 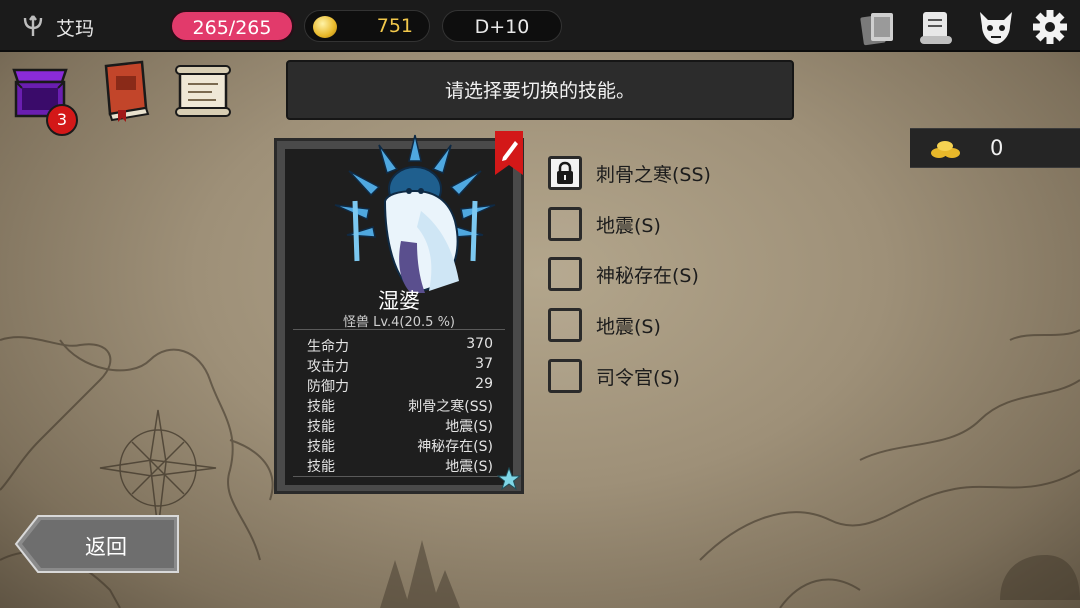 What do you see at coordinates (75, 29) in the screenshot?
I see `player-name: 艾玛` at bounding box center [75, 29].